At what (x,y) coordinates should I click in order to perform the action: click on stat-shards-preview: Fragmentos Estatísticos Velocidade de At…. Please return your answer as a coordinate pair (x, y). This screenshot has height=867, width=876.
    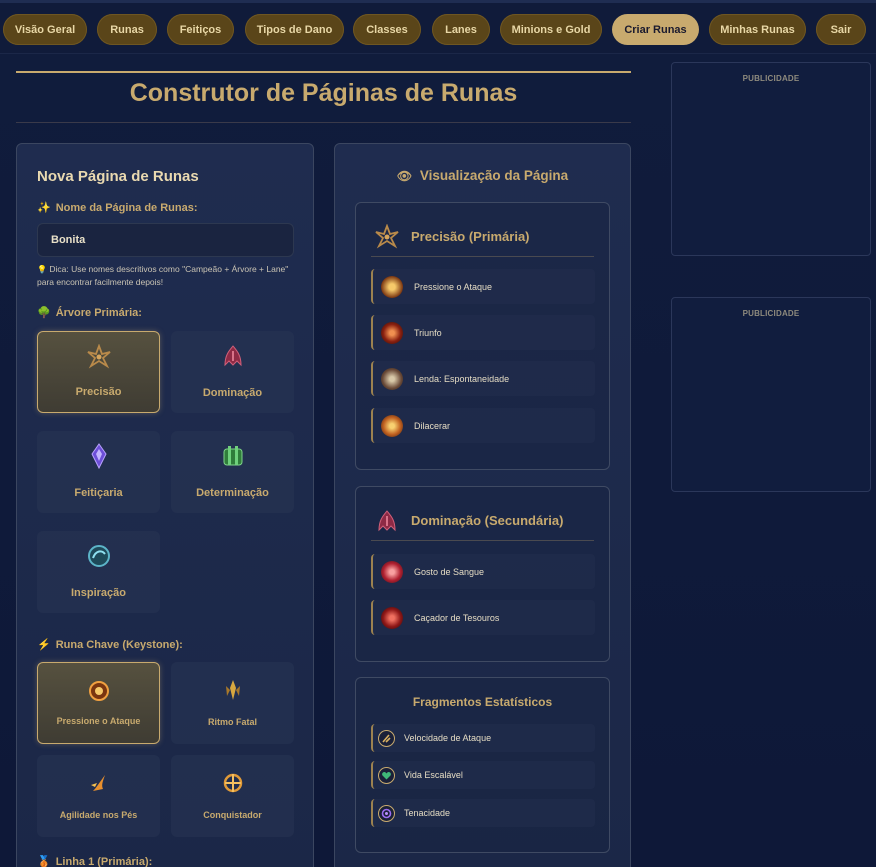
    Looking at the image, I should click on (482, 765).